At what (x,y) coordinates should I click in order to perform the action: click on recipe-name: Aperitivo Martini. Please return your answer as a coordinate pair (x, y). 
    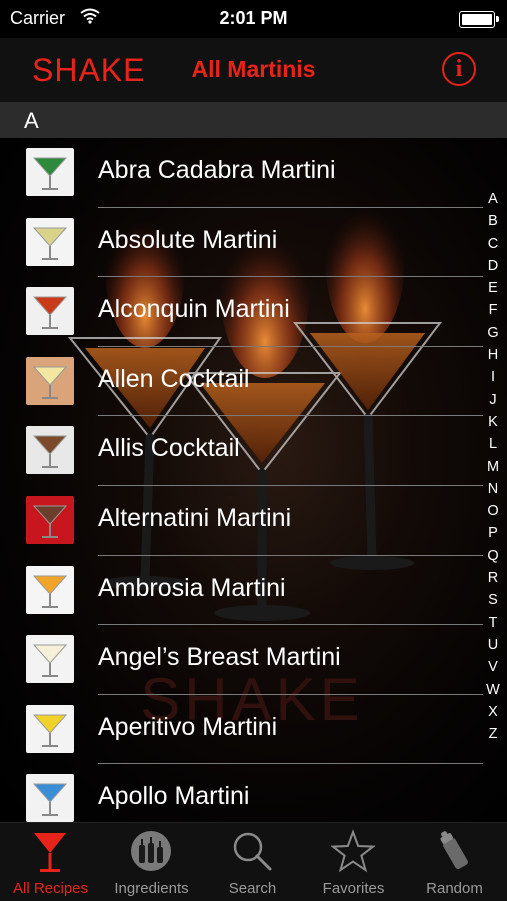
    Looking at the image, I should click on (188, 726).